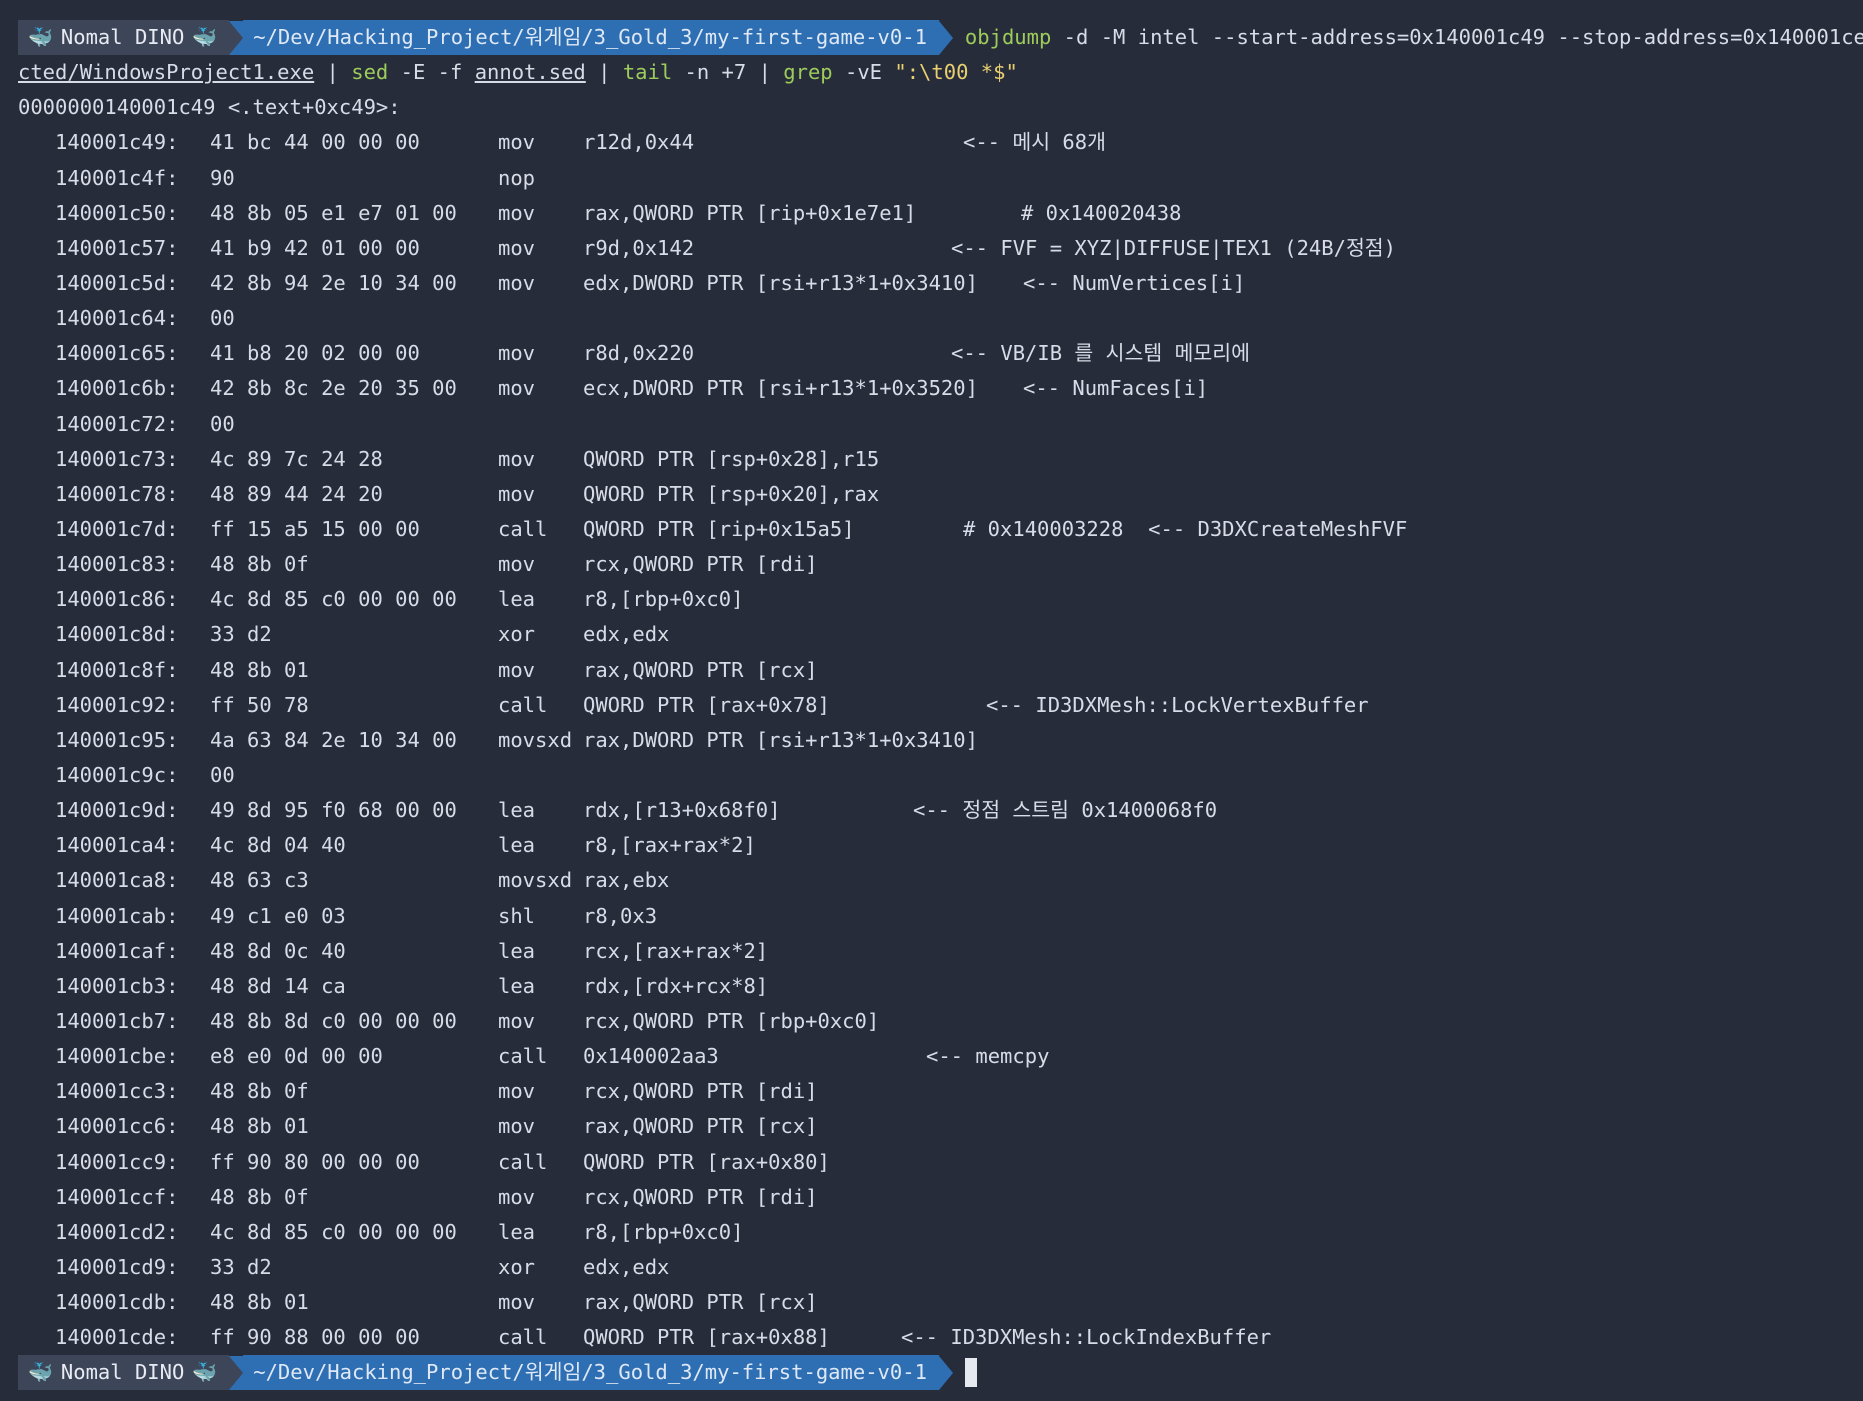 This screenshot has width=1863, height=1401. Describe the element at coordinates (333, 810) in the screenshot. I see `disasm-bytes: 49 8d 95 f0 68 00 00` at that location.